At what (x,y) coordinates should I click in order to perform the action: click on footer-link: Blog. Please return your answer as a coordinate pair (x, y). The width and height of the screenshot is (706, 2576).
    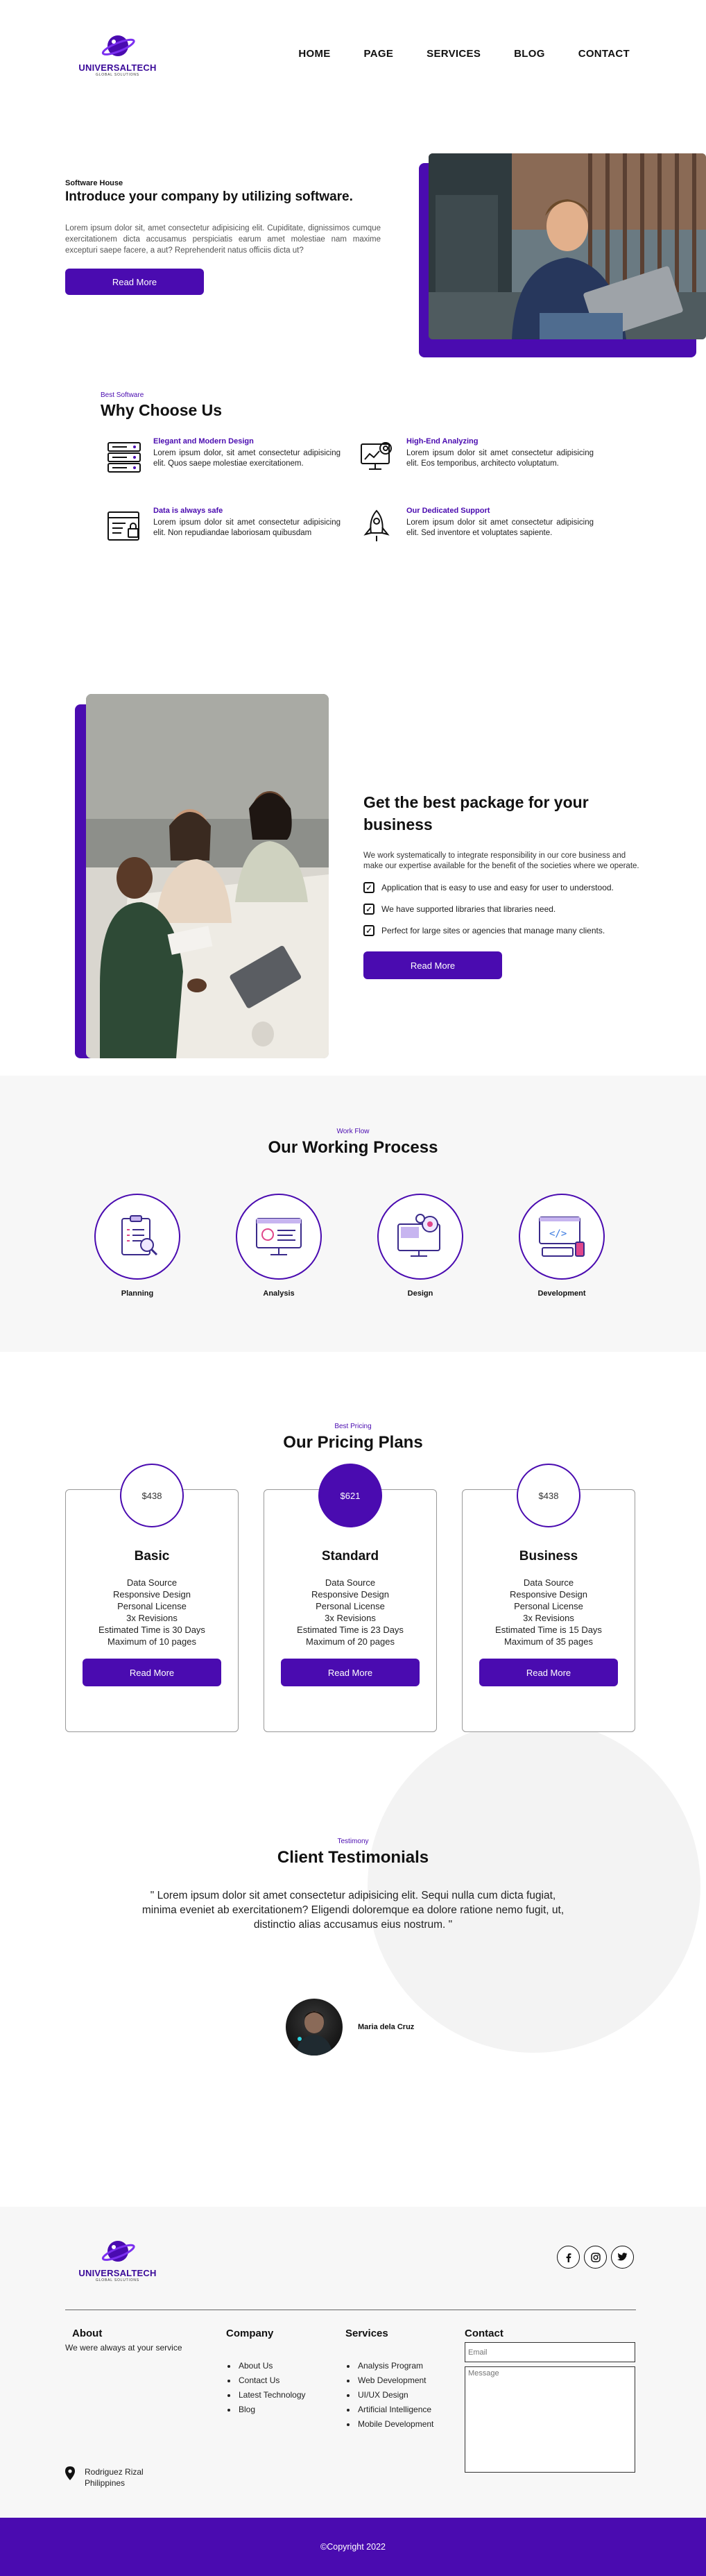
    Looking at the image, I should click on (287, 2410).